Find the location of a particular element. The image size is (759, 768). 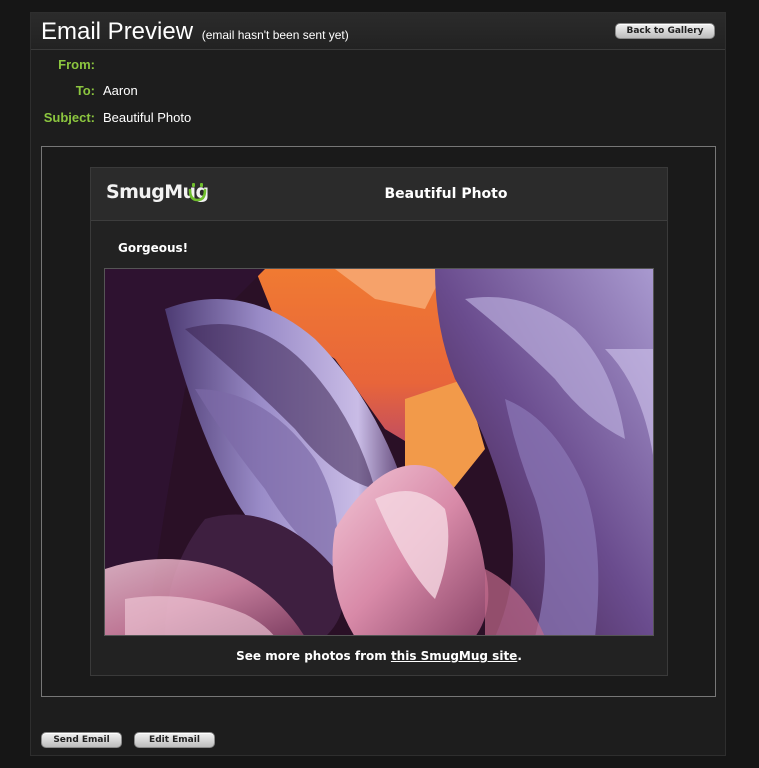

footer-prefix: See more photos from is located at coordinates (313, 656).